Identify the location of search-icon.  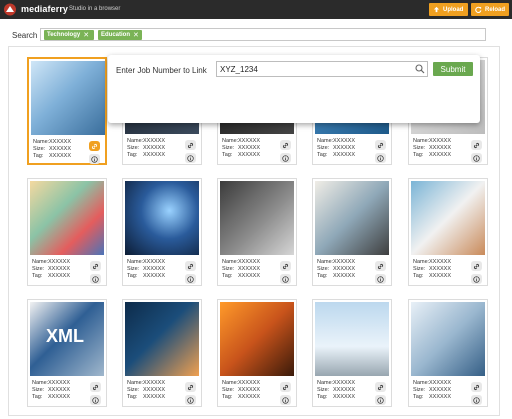
(420, 69).